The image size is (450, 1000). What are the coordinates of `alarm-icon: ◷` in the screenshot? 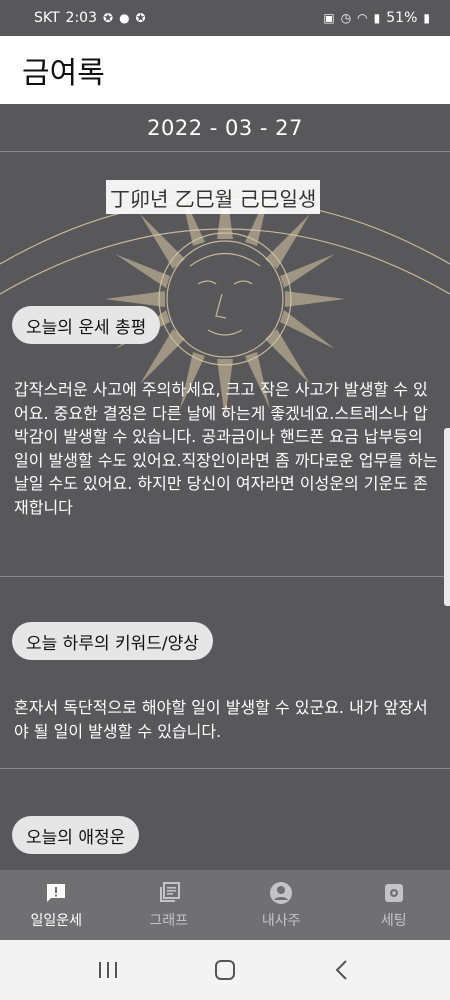 It's located at (346, 18).